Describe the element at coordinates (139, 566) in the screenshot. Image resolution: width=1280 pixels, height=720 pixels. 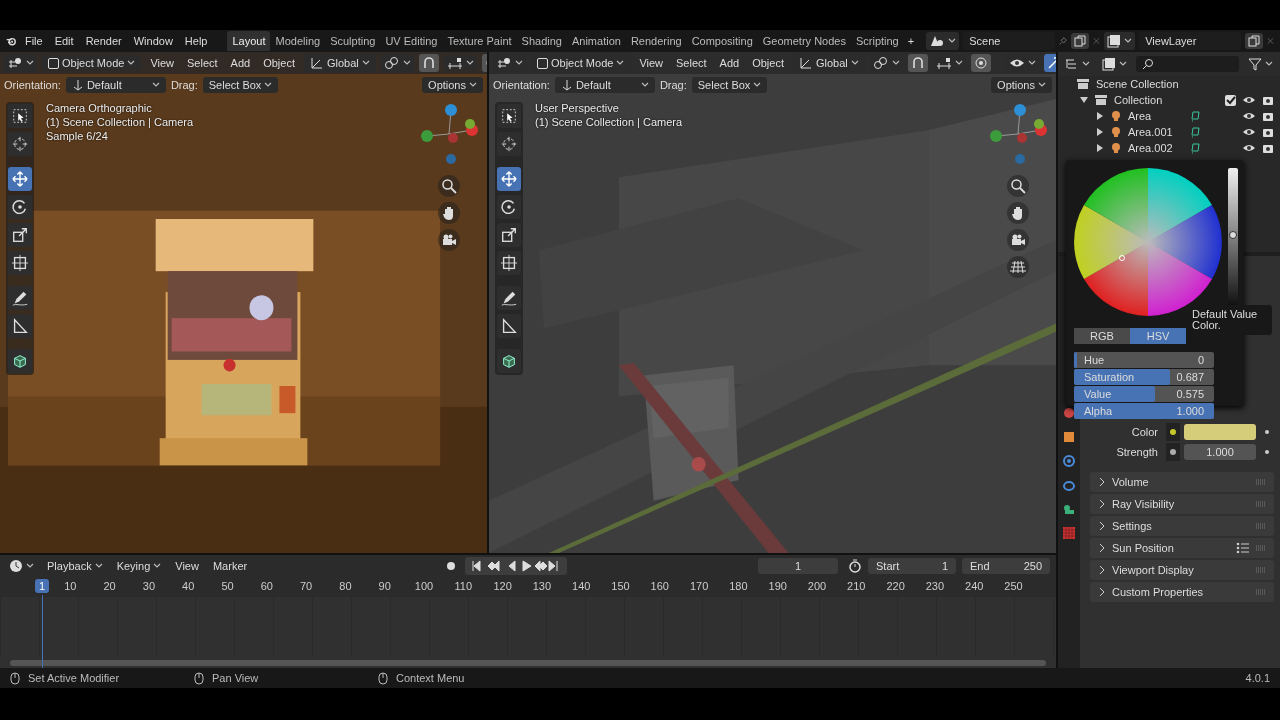
I see `menu-item: Keying` at that location.